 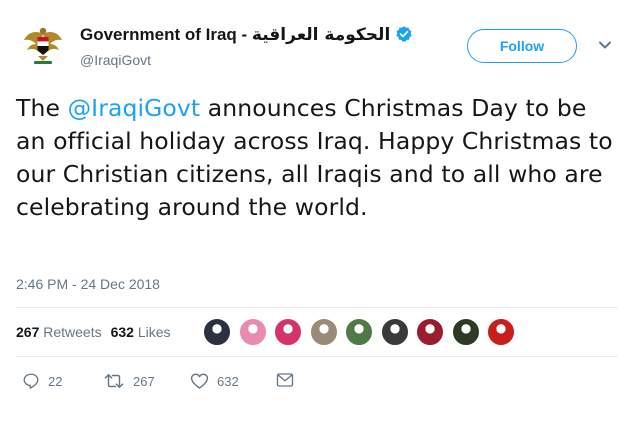 I want to click on tweet-timestamp: 2:46 PM - 24 Dec 2018, so click(x=88, y=284).